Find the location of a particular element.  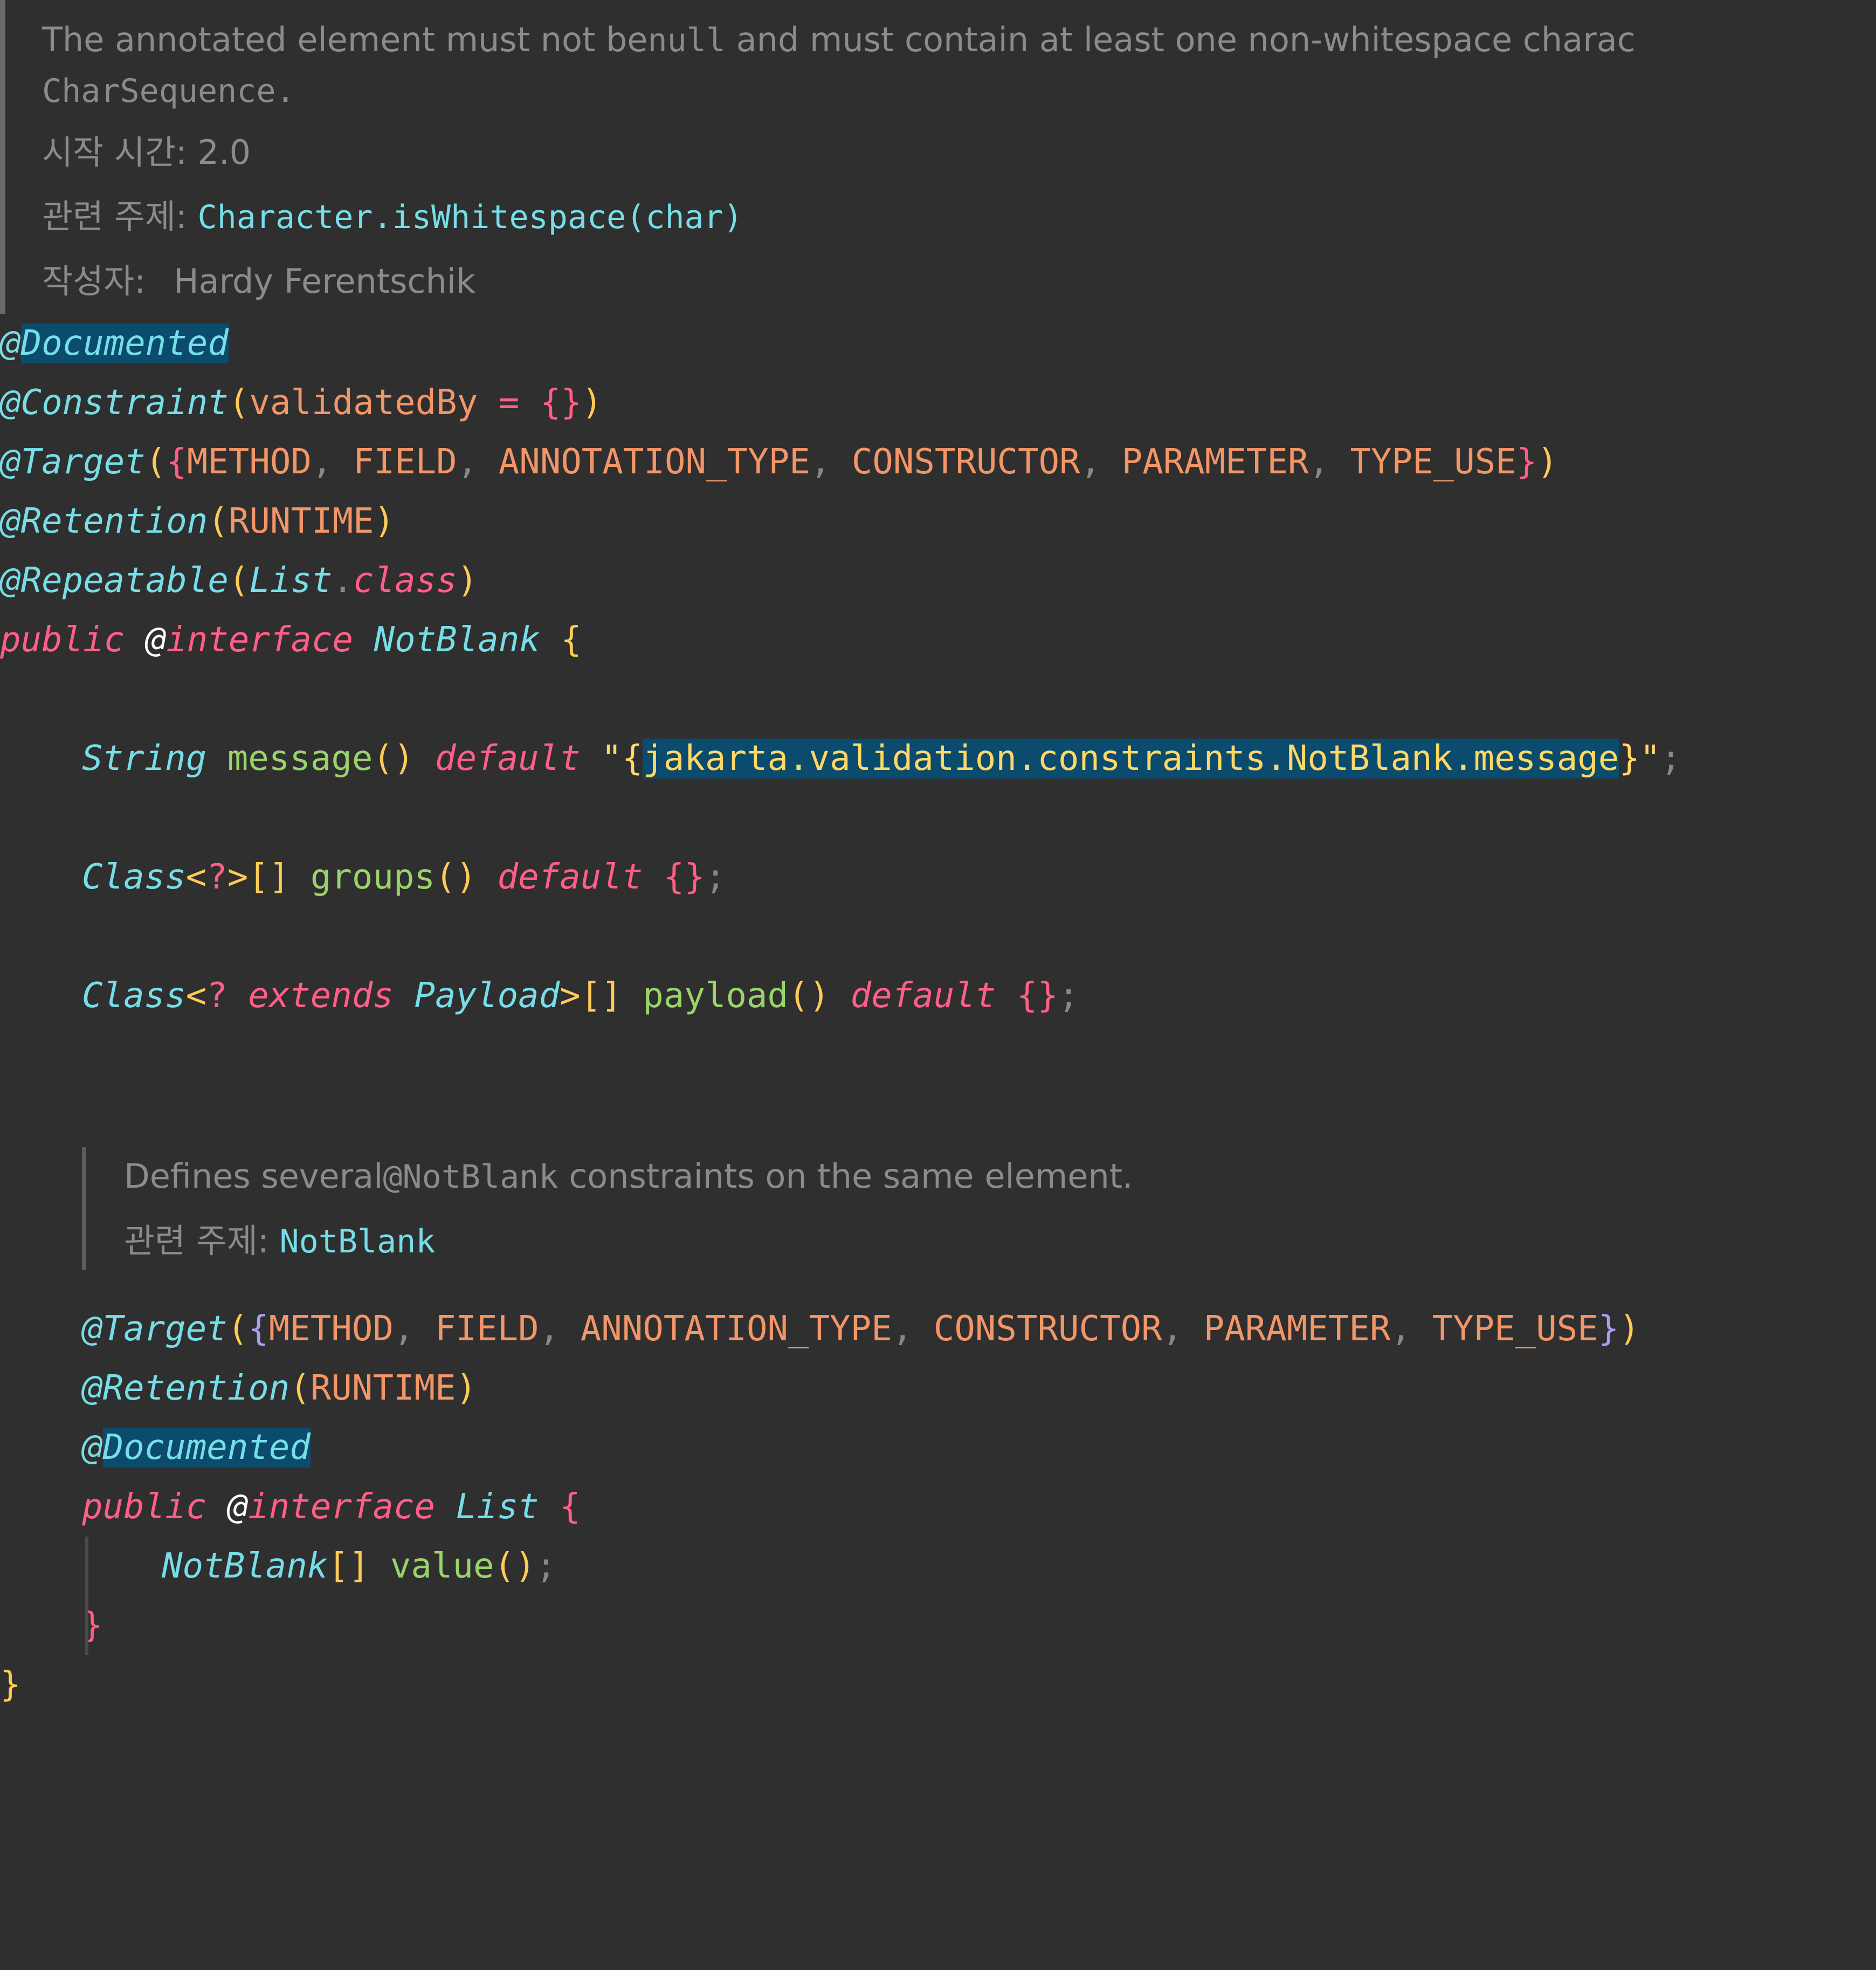

type-name-notblank: NotBlank is located at coordinates (457, 640).